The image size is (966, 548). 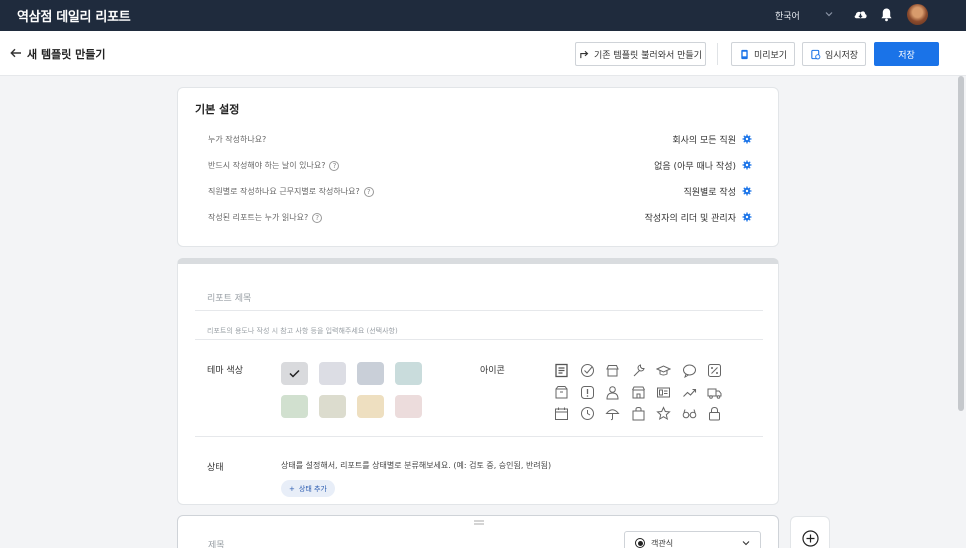 What do you see at coordinates (810, 538) in the screenshot?
I see `add-question-icon` at bounding box center [810, 538].